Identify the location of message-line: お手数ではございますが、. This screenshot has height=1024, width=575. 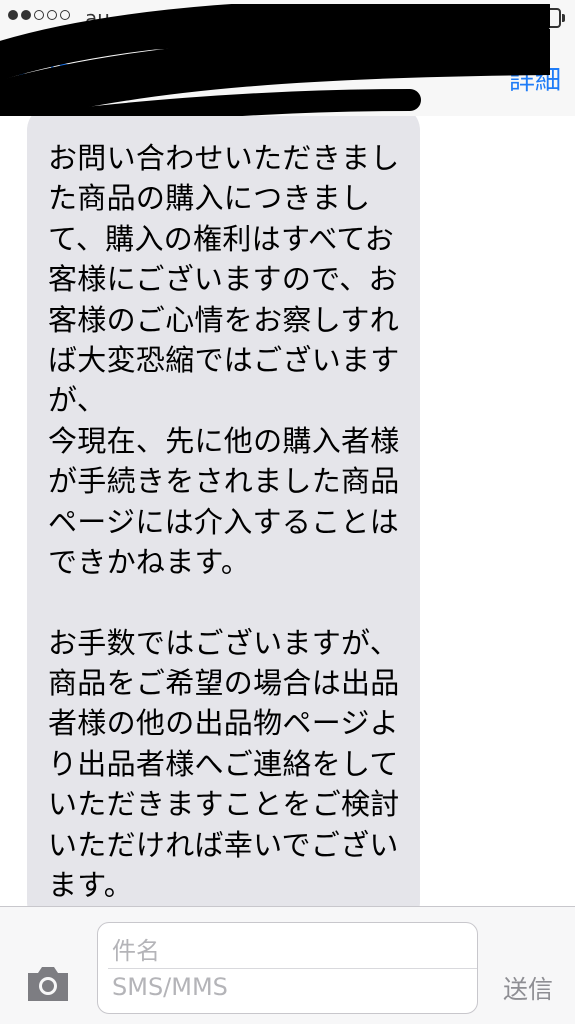
(224, 642).